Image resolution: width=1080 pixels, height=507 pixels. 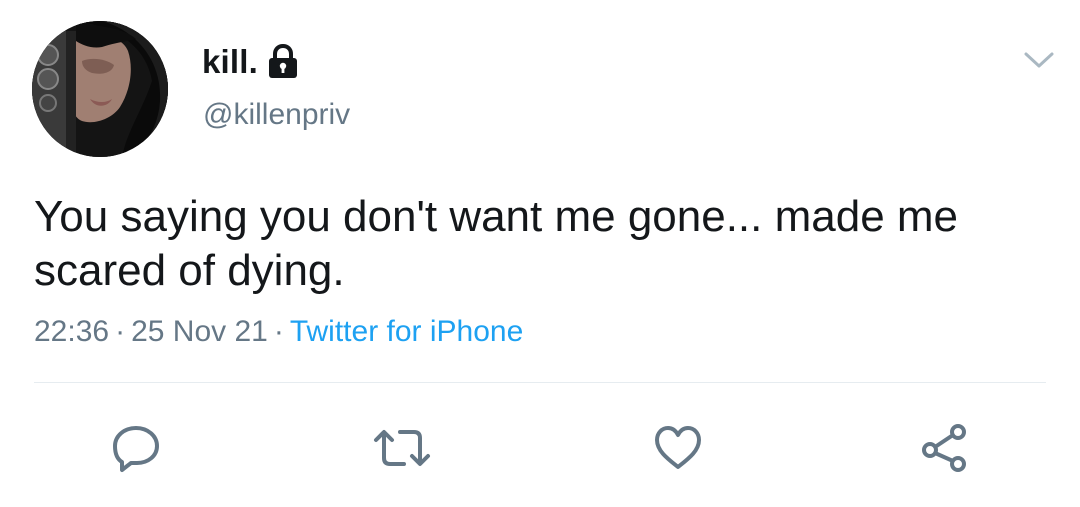 I want to click on retweet-icon, so click(x=402, y=448).